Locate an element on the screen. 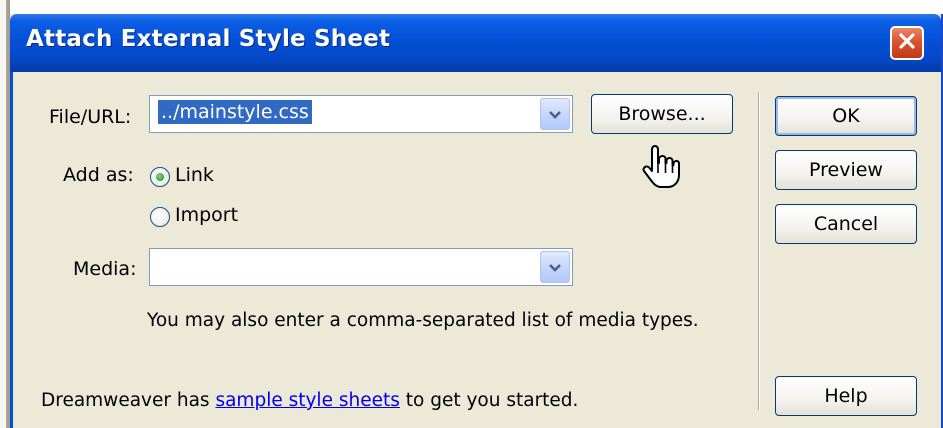 This screenshot has width=943, height=428. preview-button-label: Preview is located at coordinates (846, 170).